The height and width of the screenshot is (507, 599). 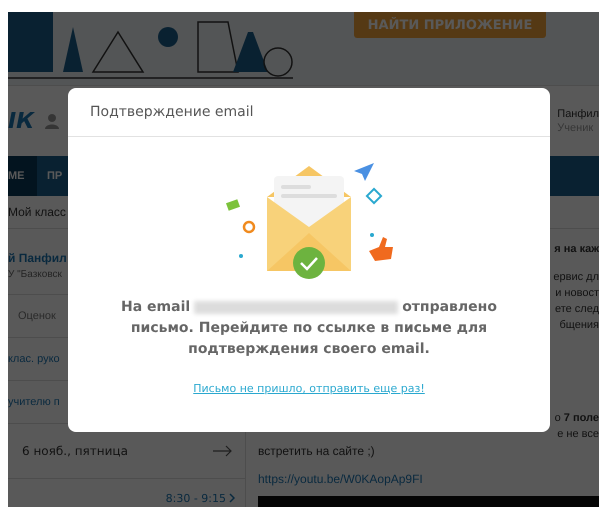 I want to click on post-text: ервис дл, so click(x=576, y=278).